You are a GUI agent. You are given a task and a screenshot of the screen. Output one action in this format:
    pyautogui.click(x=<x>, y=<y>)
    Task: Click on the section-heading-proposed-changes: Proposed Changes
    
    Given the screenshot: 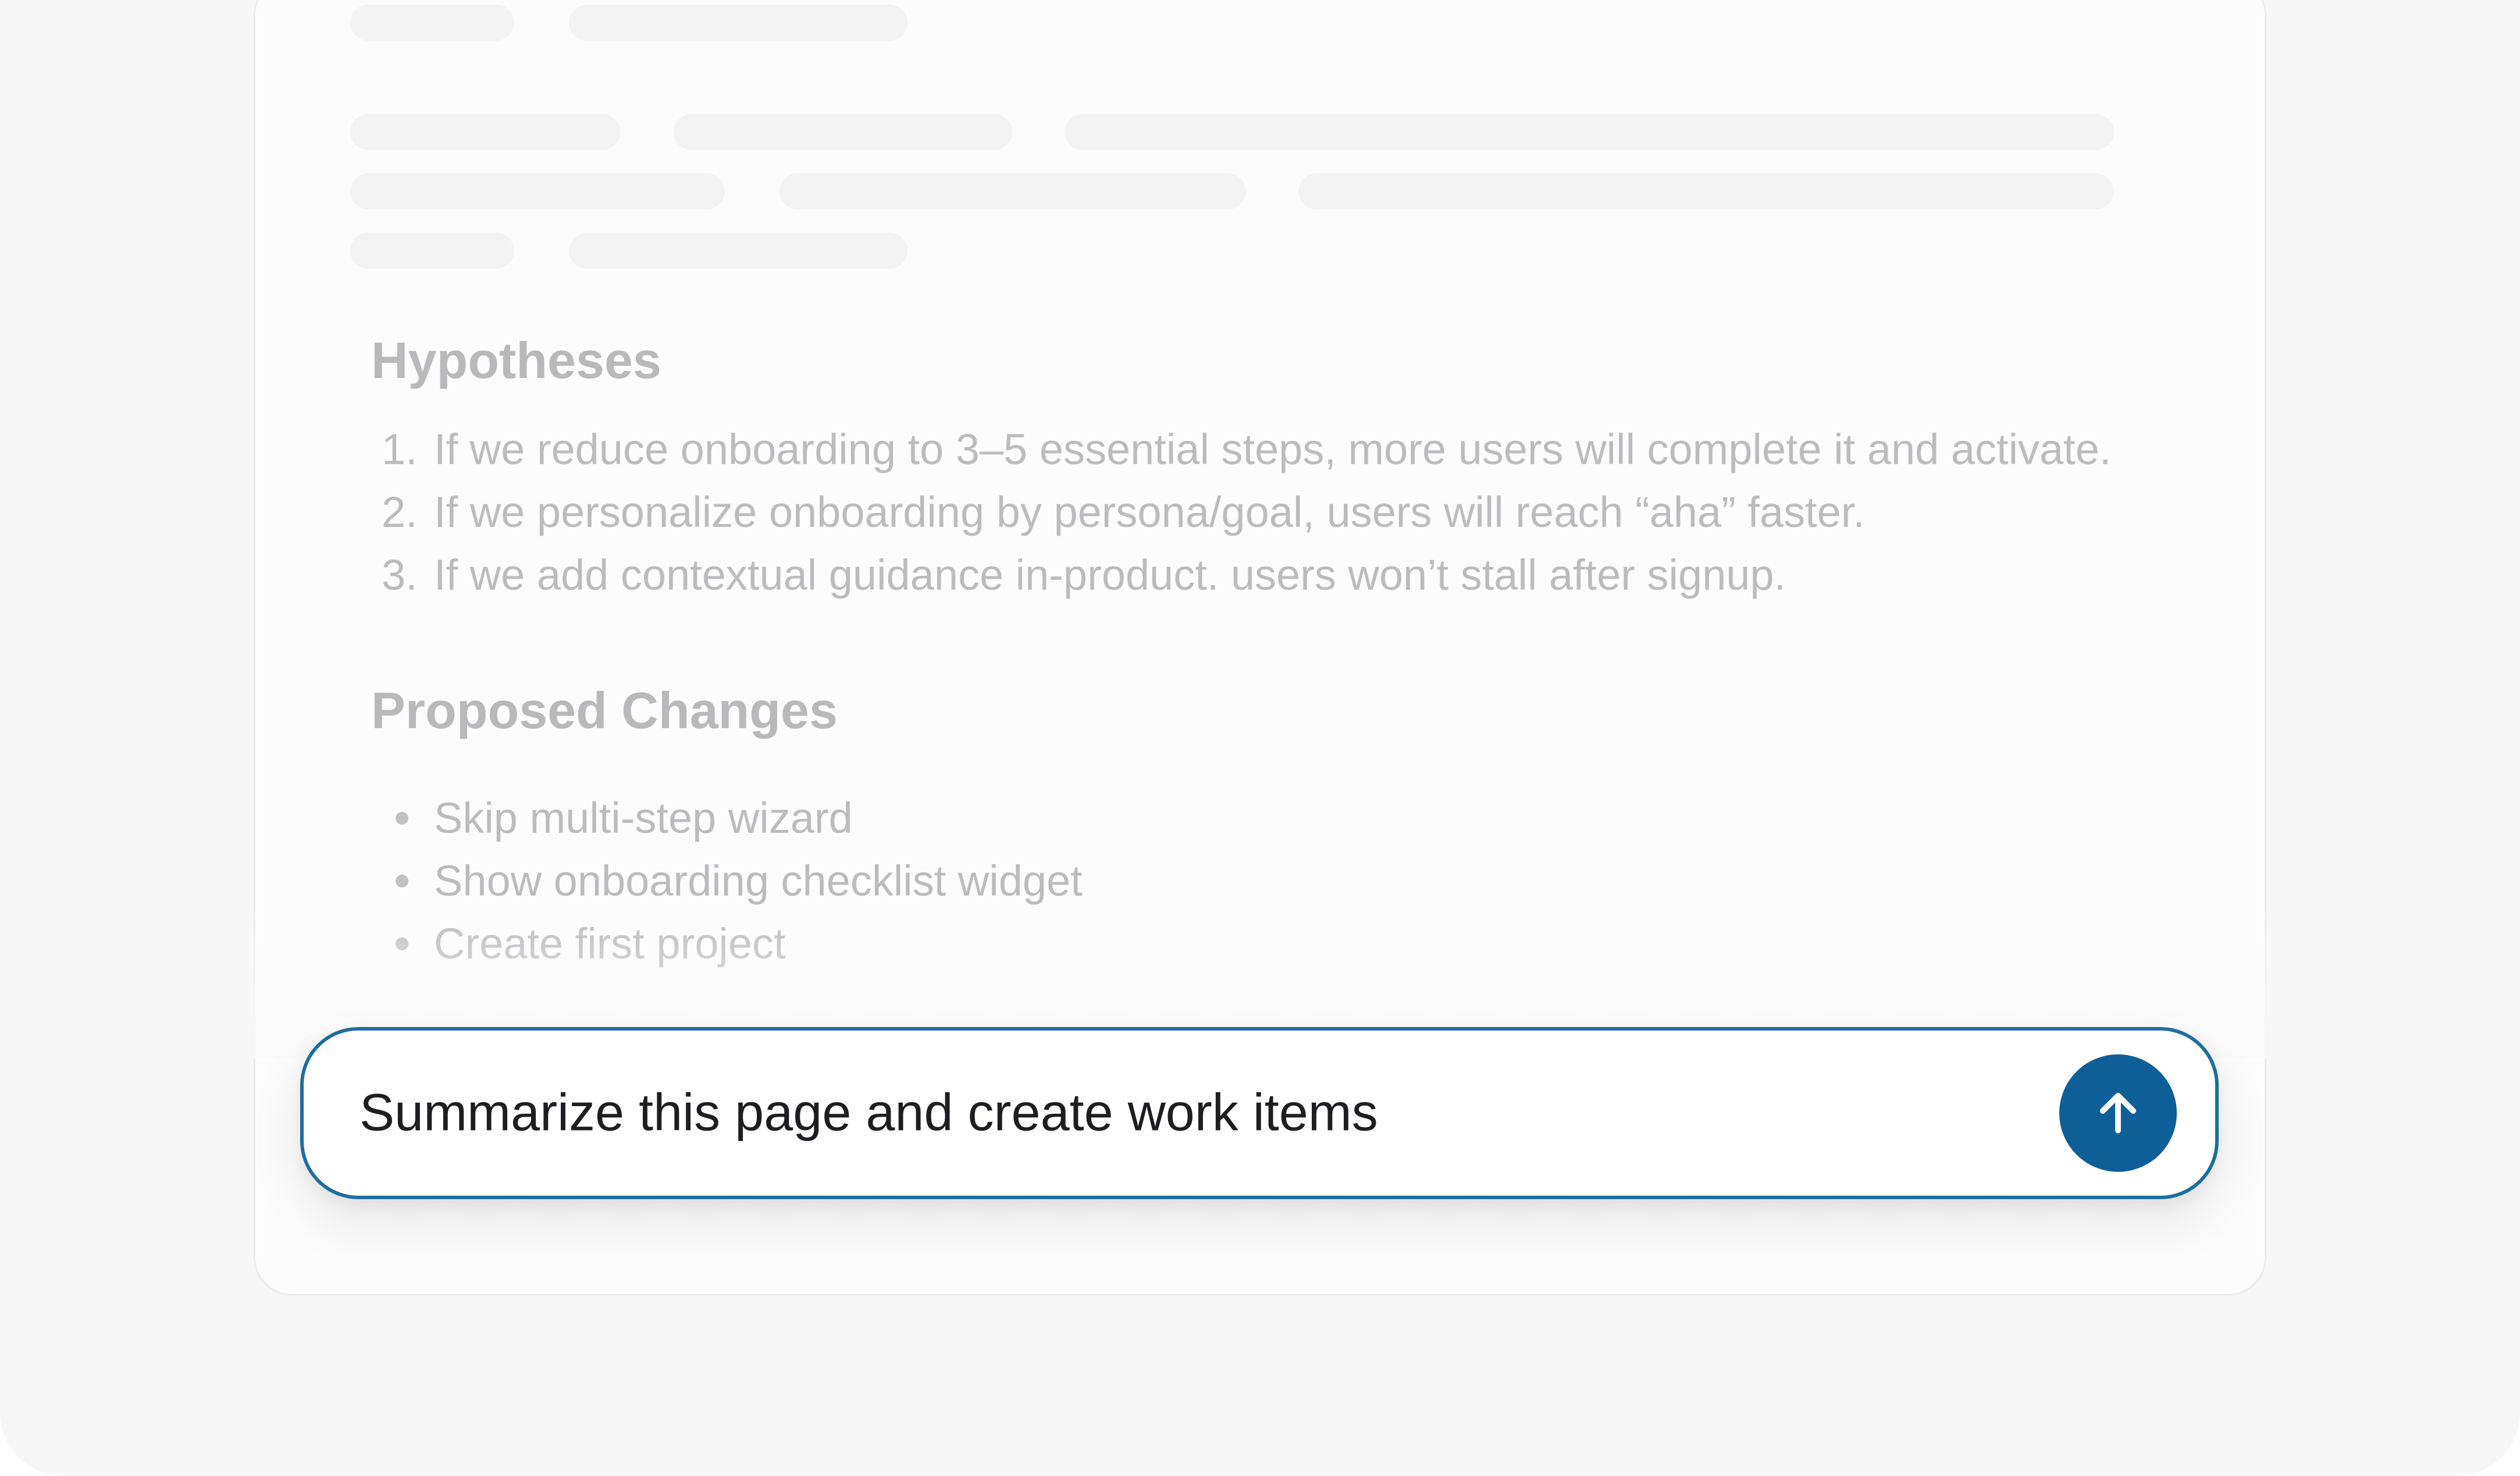 What is the action you would take?
    pyautogui.click(x=605, y=710)
    